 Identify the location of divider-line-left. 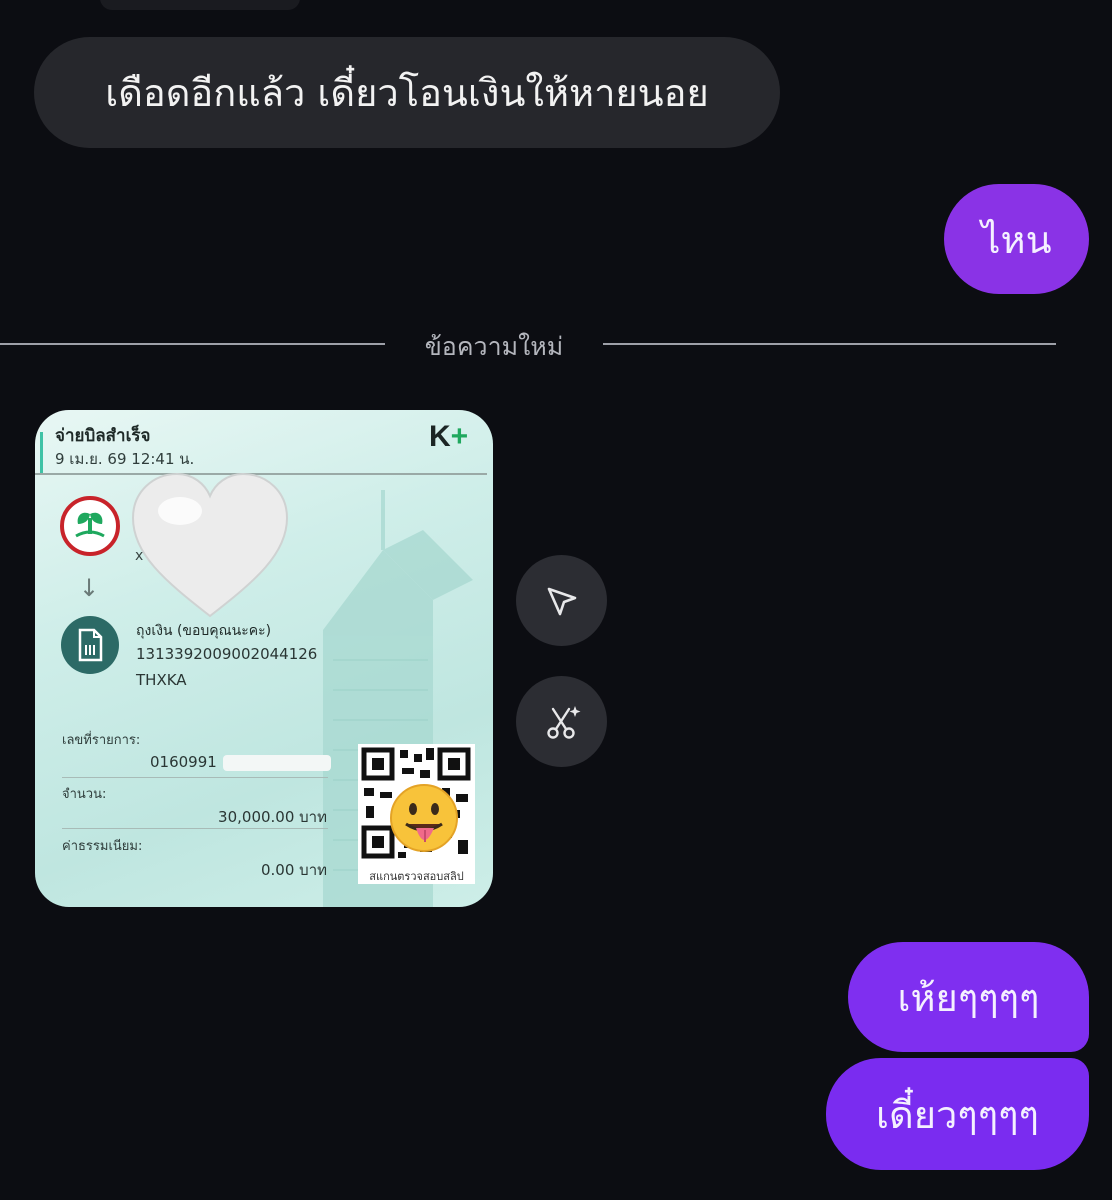
(192, 344).